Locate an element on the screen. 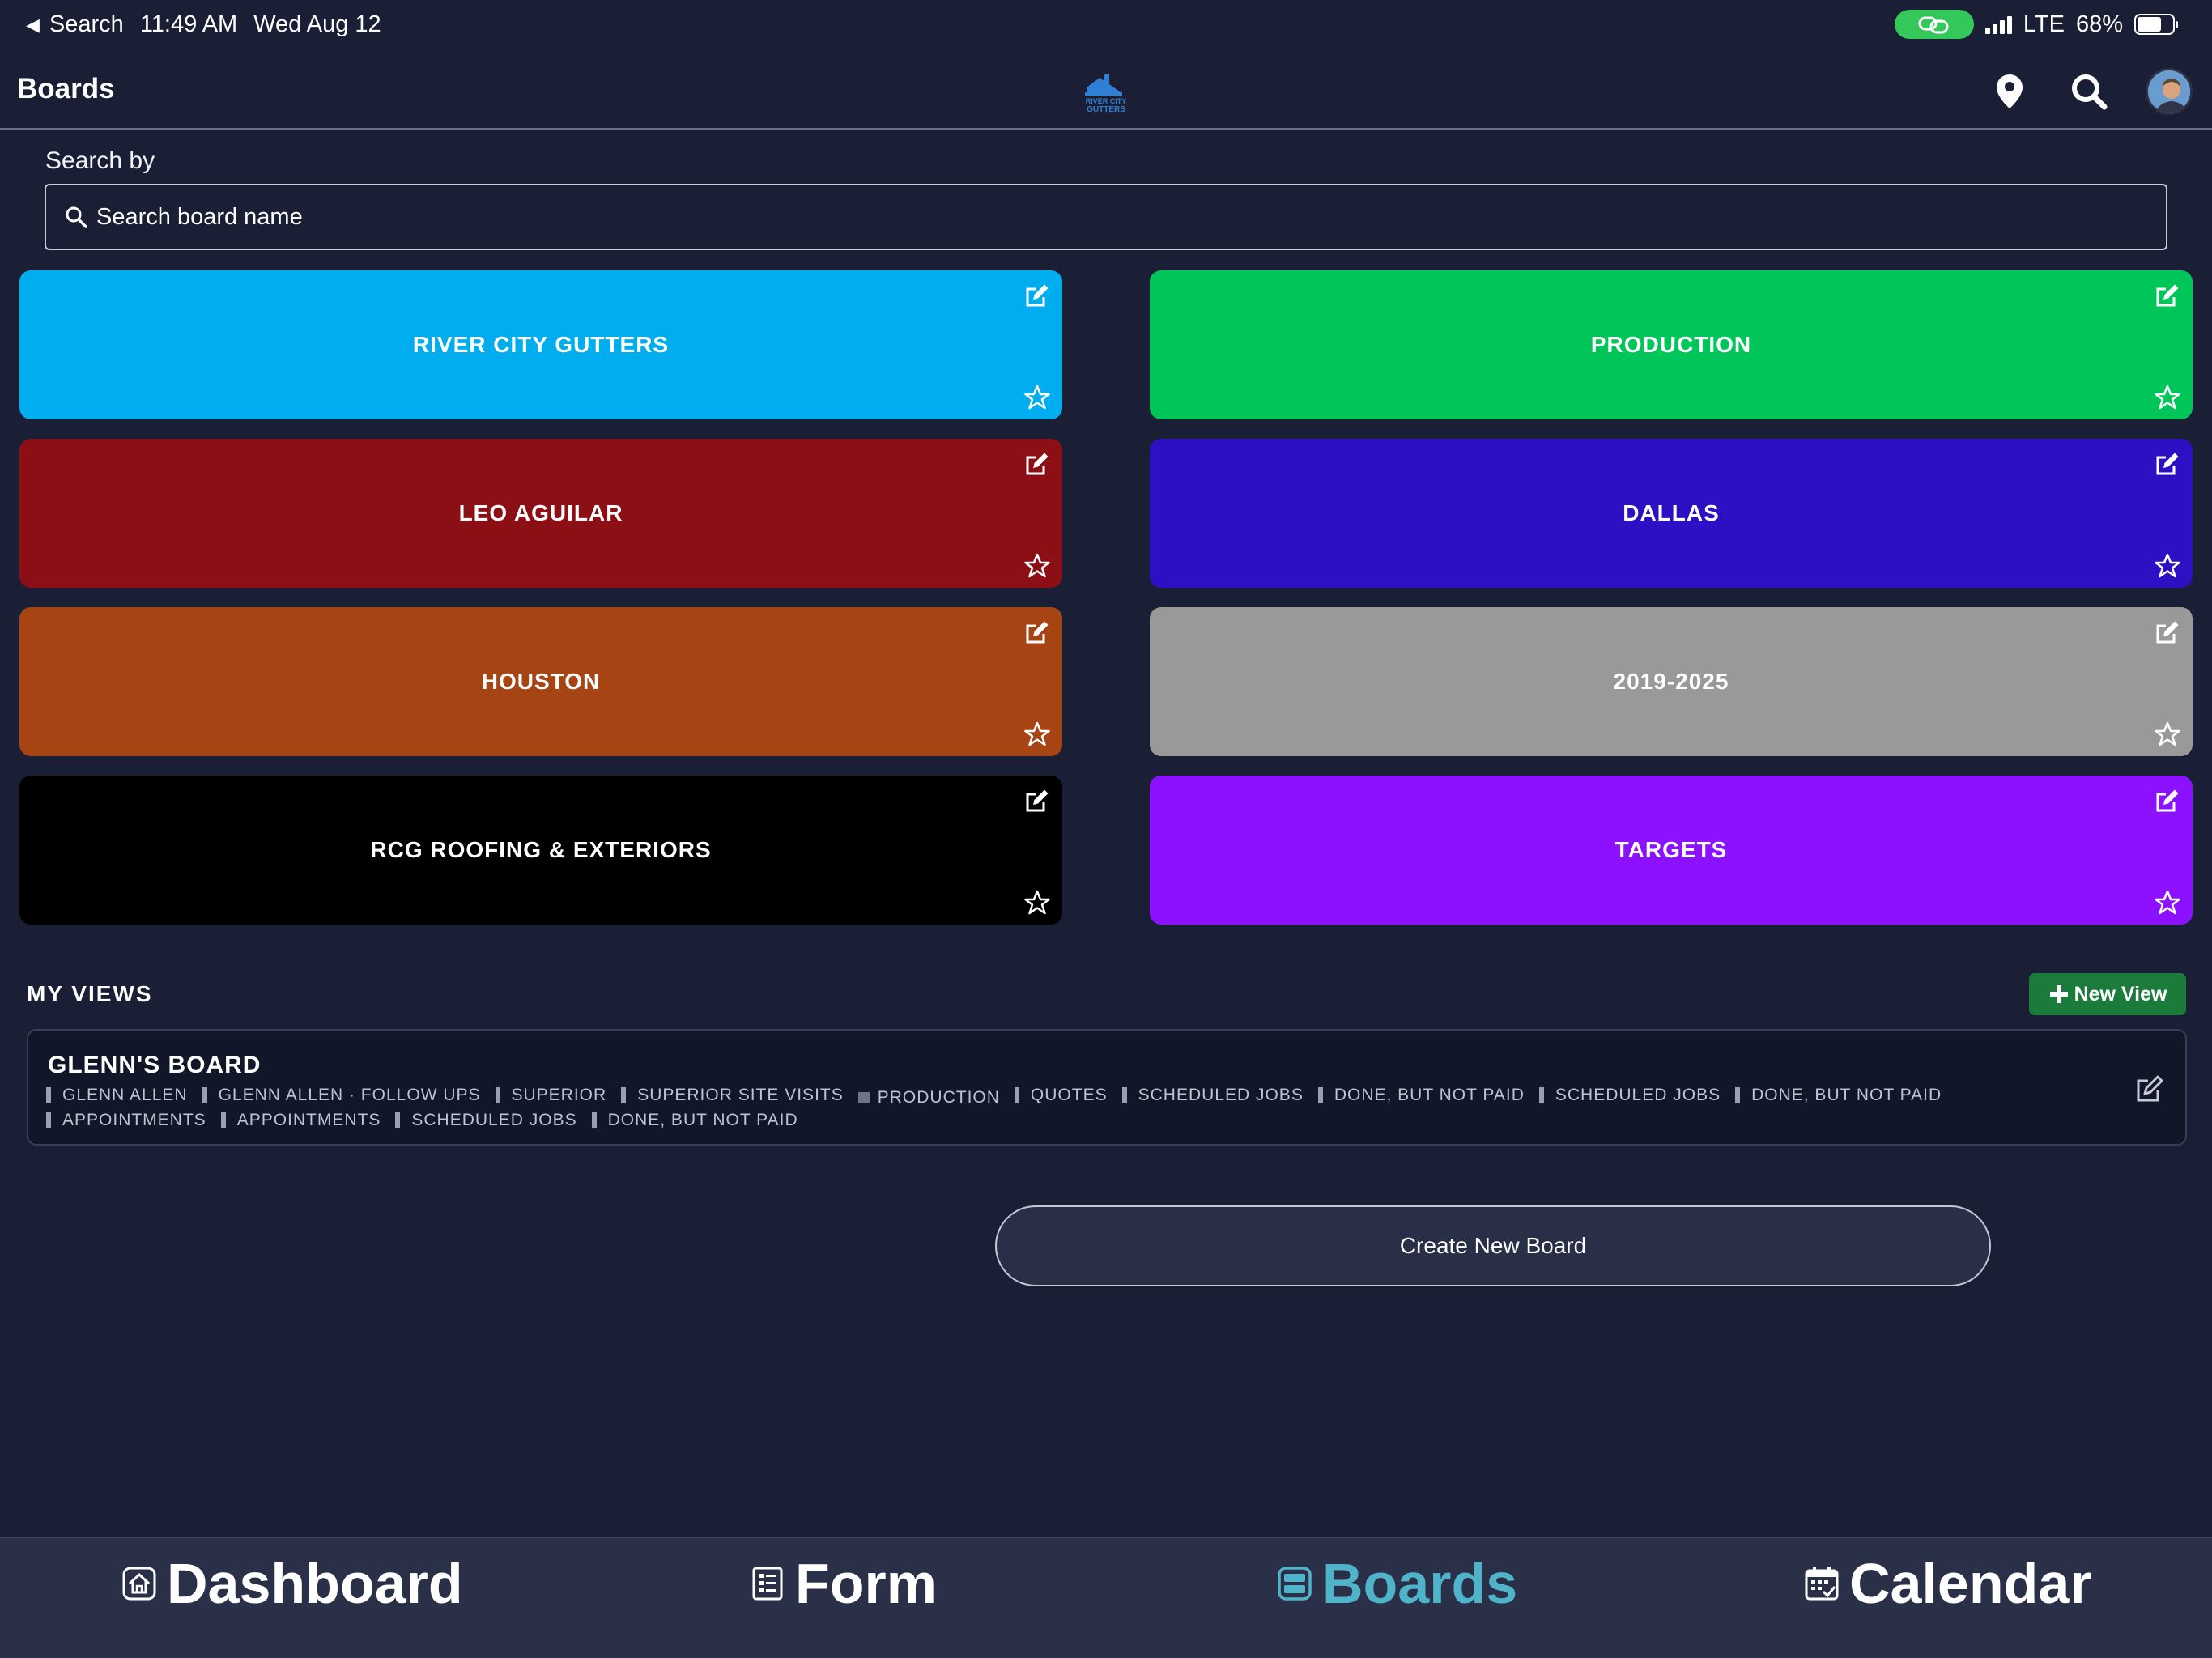  status-left: ◀ Search 11:49 AM Wed Aug 12 is located at coordinates (204, 24).